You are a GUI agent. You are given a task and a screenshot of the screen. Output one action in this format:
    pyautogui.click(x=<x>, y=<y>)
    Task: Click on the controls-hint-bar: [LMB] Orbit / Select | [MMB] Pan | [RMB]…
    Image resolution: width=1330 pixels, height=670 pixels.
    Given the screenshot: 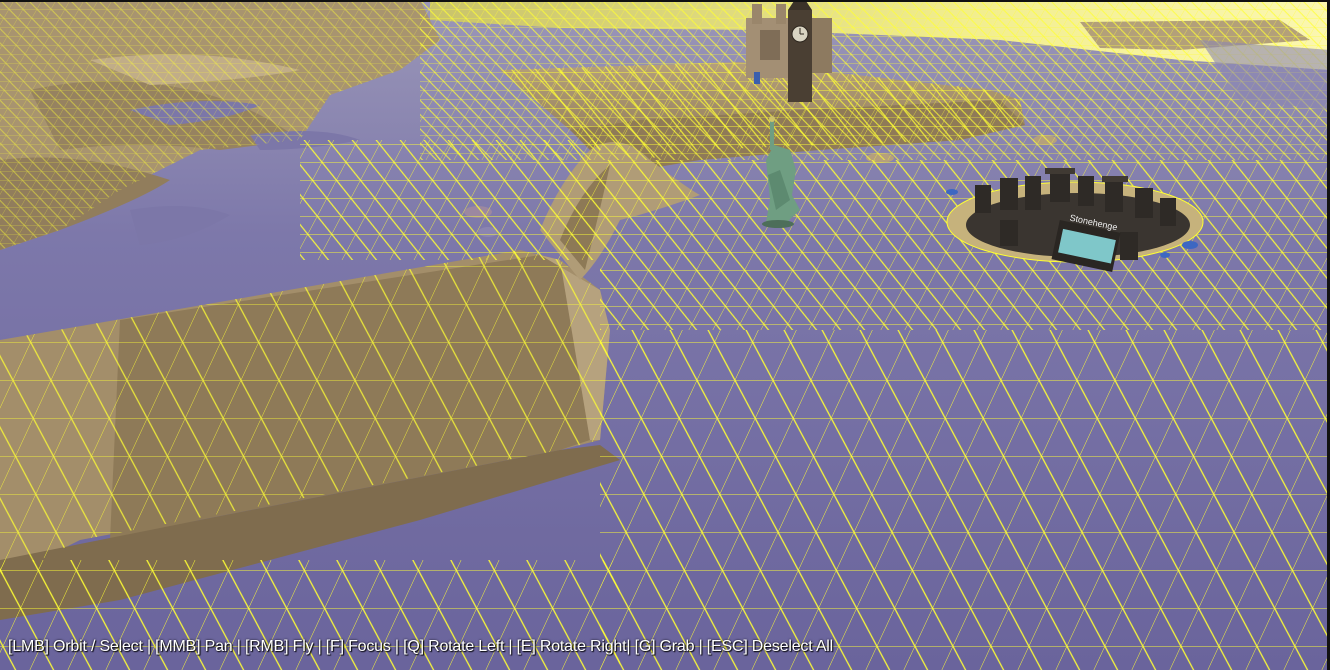 What is the action you would take?
    pyautogui.click(x=421, y=646)
    